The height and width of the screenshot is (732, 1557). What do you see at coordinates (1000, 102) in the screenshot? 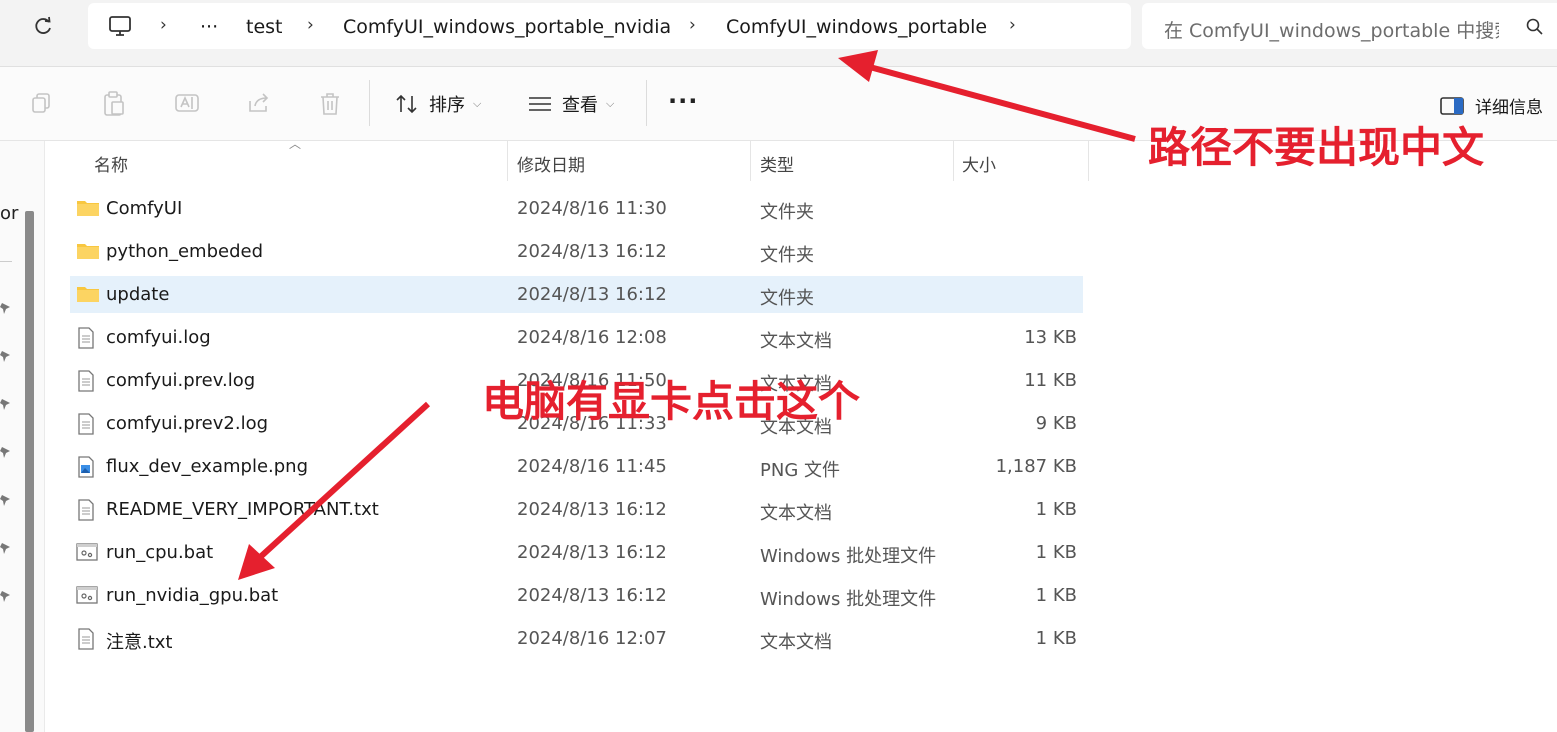
I see `arrow-to-path` at bounding box center [1000, 102].